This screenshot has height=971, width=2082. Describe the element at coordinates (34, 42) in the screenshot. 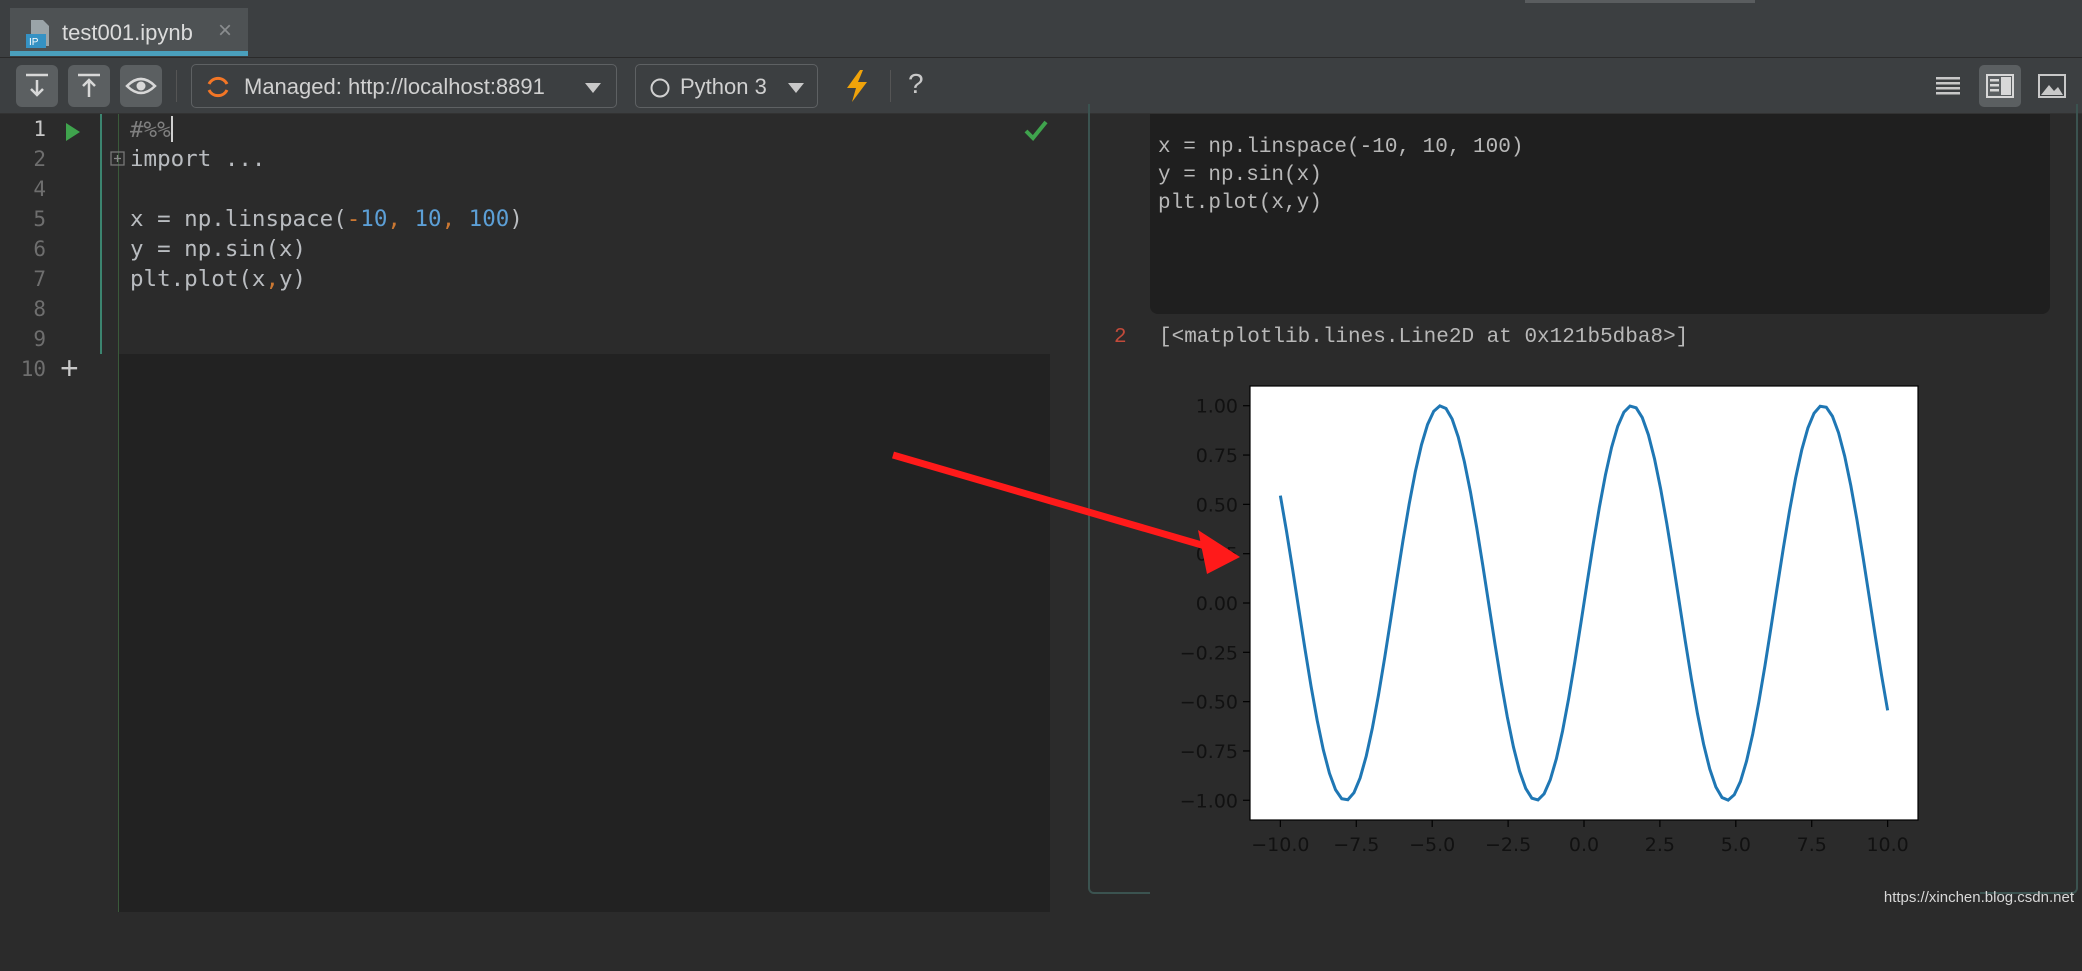

I see `file-icon-text: IP` at that location.